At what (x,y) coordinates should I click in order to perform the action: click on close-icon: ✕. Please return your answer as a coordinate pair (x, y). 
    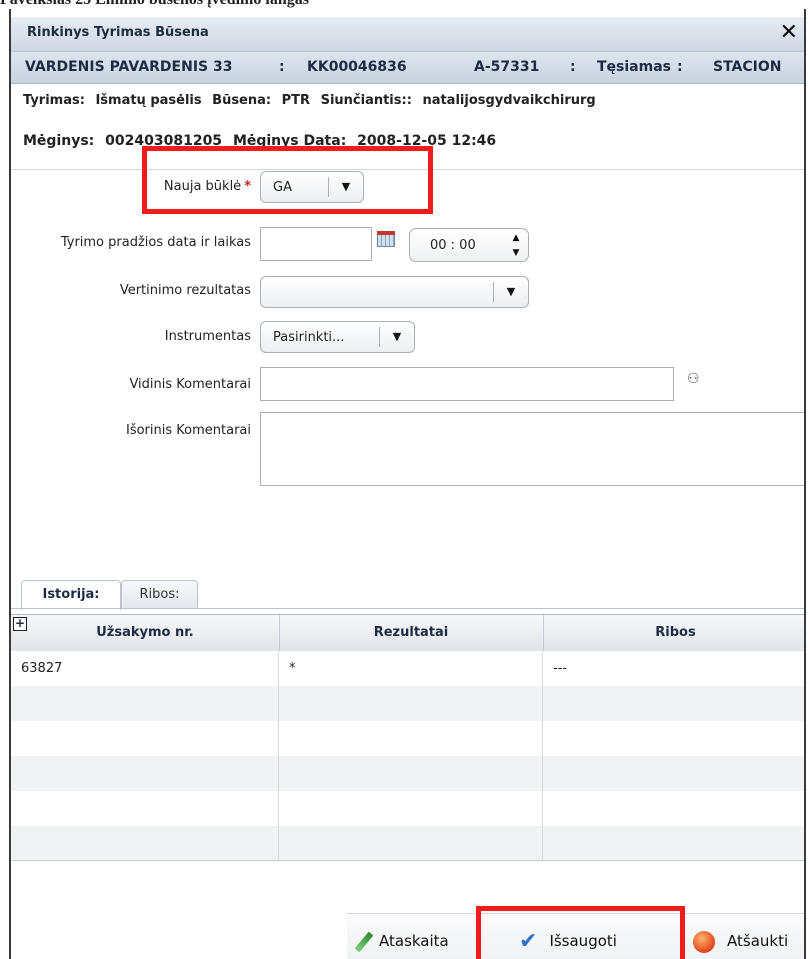
    Looking at the image, I should click on (789, 33).